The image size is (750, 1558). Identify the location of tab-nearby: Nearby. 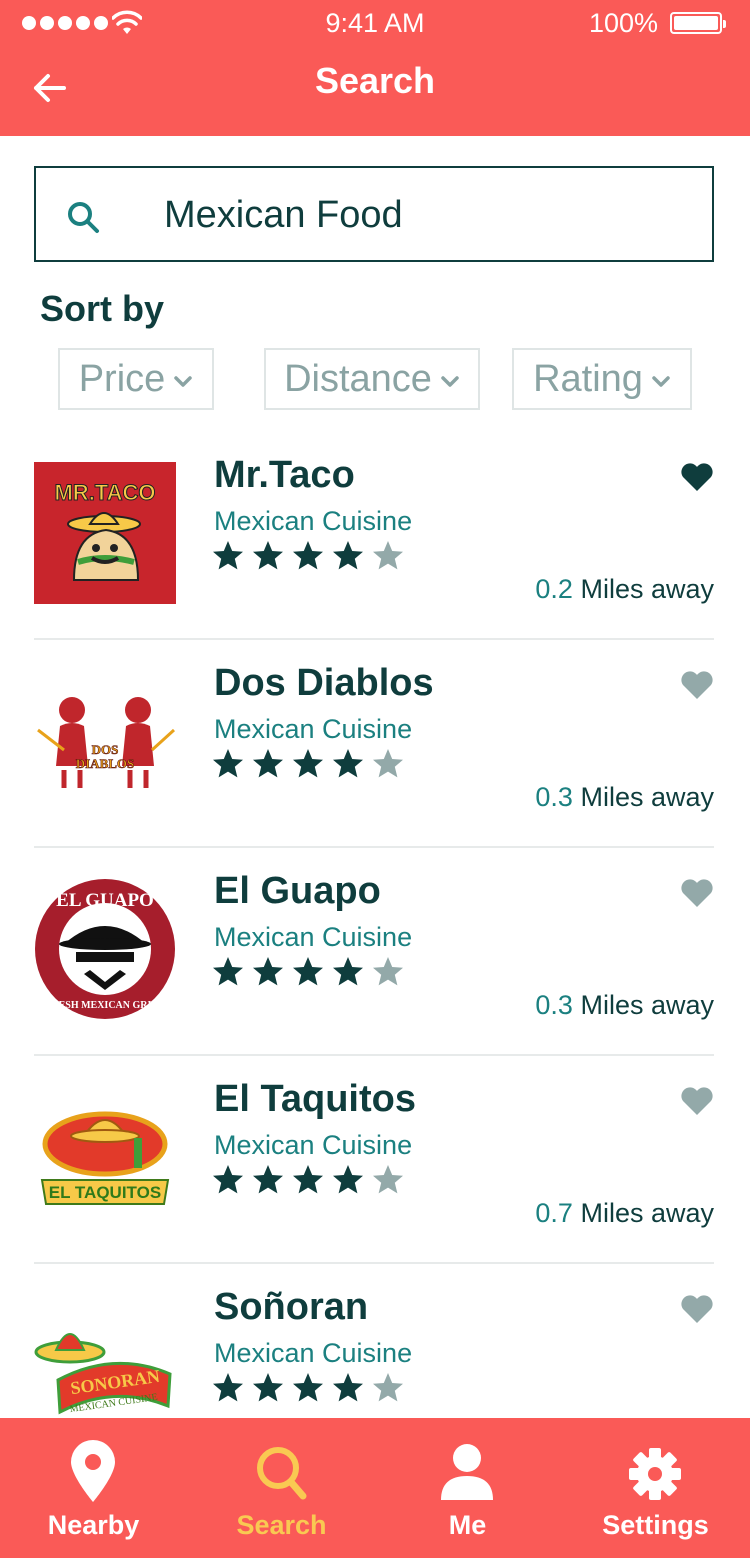
(93, 1488).